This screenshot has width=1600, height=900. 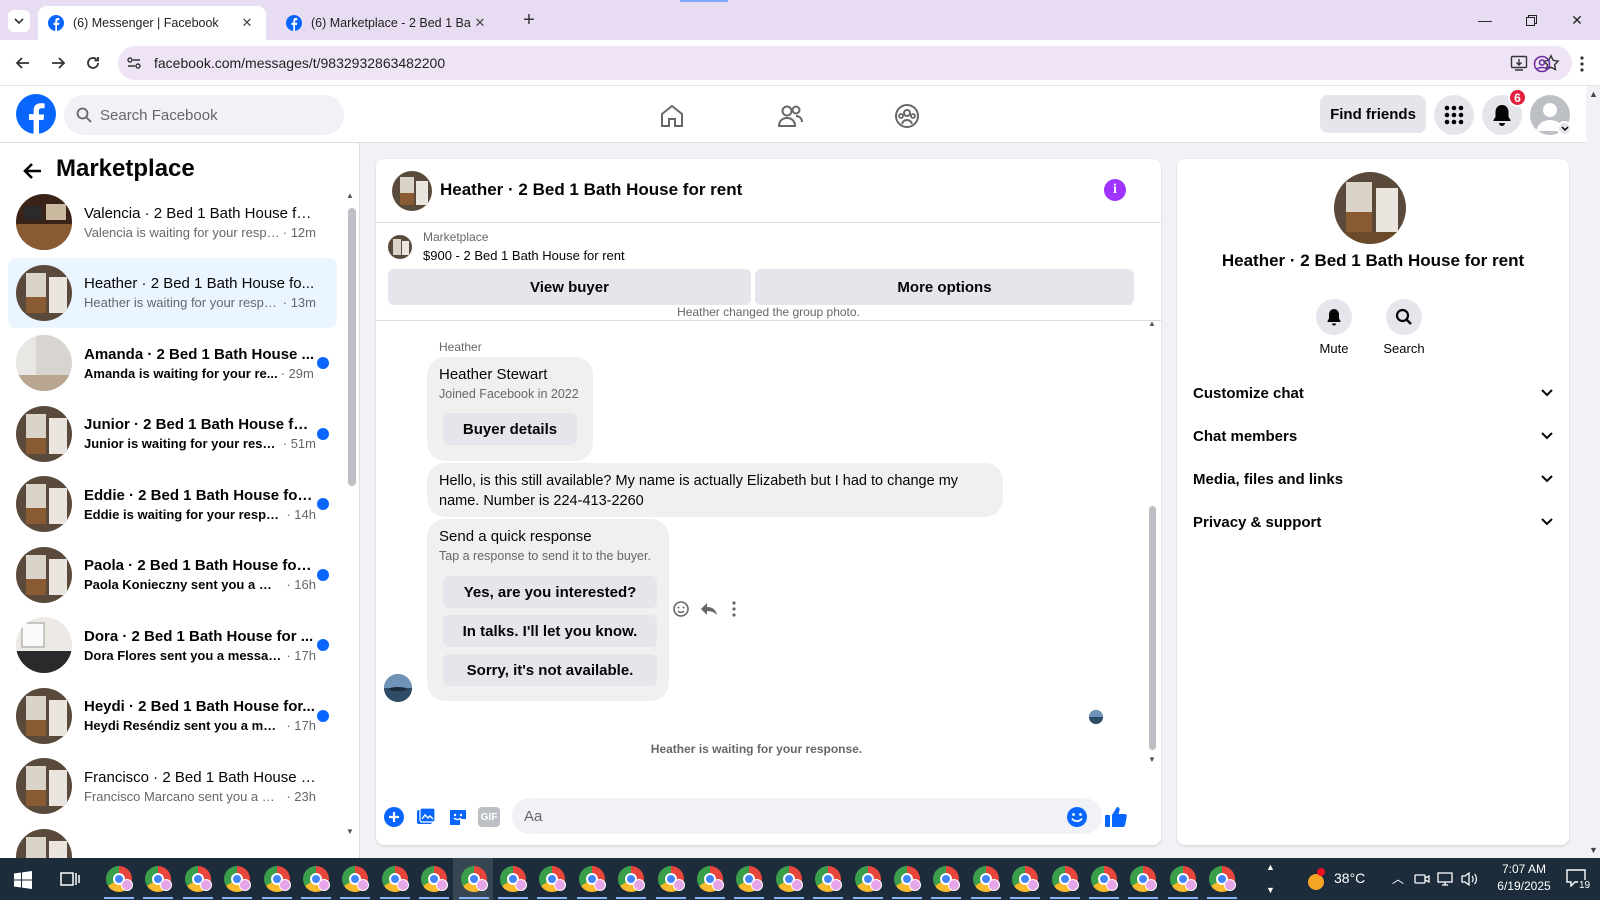 What do you see at coordinates (1593, 850) in the screenshot?
I see `page-scroll-down-icon: ▼` at bounding box center [1593, 850].